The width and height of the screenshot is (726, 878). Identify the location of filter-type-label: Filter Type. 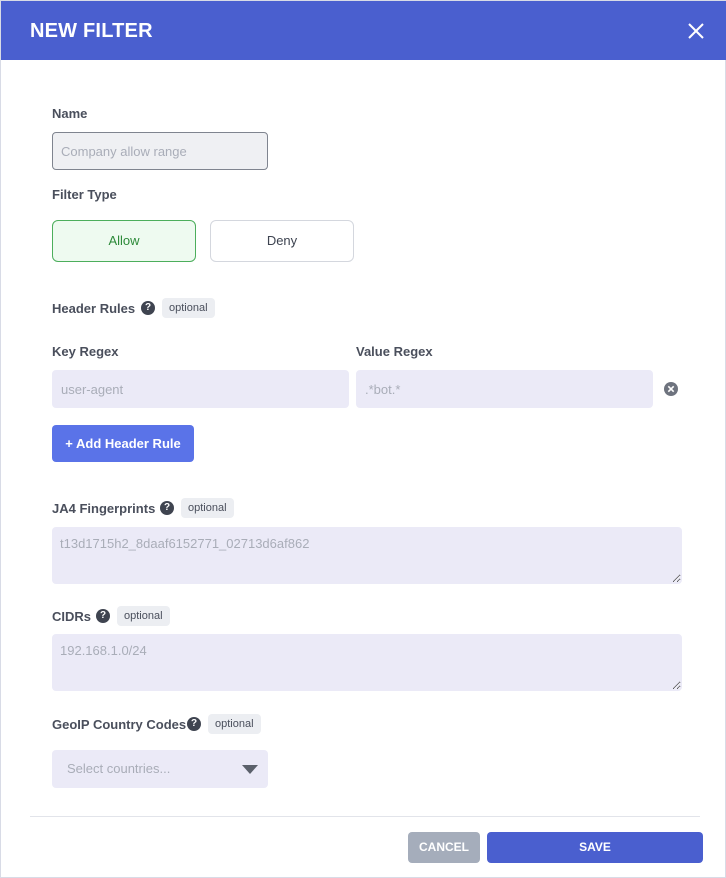
(84, 194).